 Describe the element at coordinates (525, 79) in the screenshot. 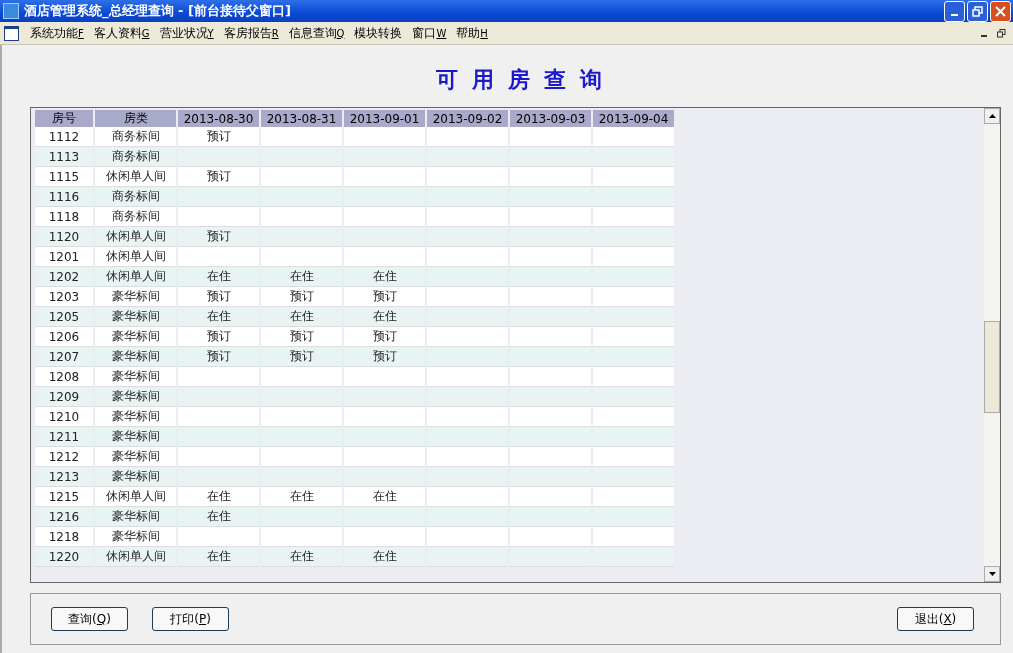

I see `page-title: 可用房查询` at that location.